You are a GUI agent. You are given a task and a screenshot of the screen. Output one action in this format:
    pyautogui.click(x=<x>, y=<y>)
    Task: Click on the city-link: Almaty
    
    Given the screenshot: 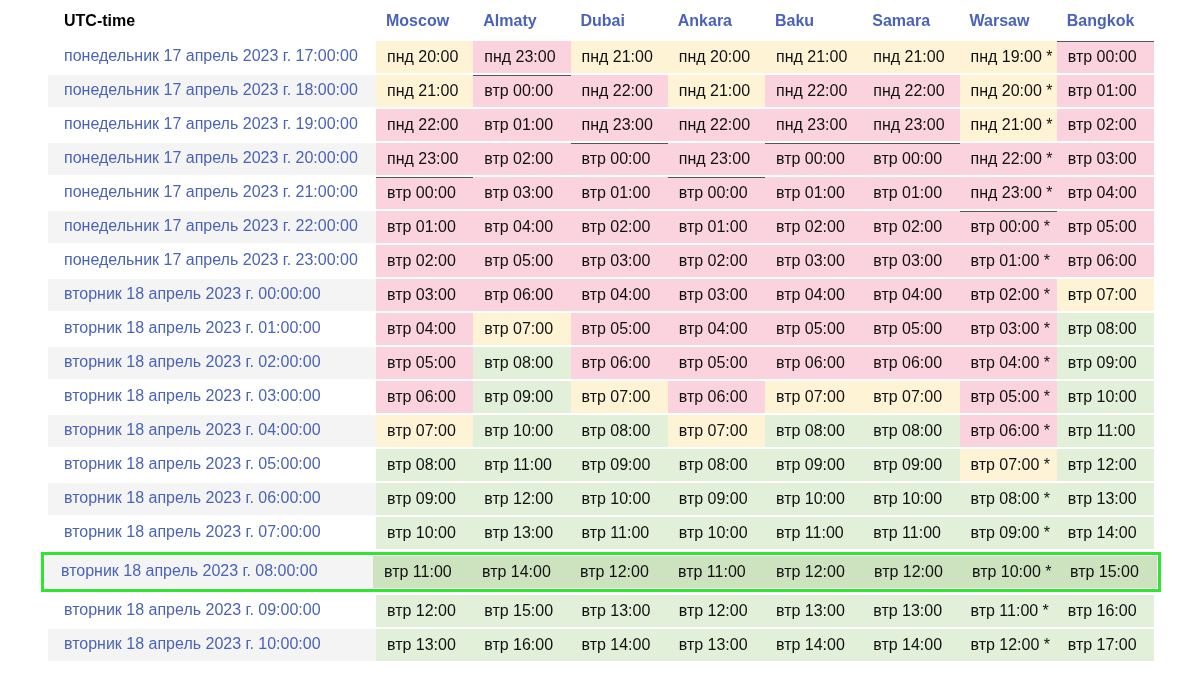 What is the action you would take?
    pyautogui.click(x=505, y=24)
    